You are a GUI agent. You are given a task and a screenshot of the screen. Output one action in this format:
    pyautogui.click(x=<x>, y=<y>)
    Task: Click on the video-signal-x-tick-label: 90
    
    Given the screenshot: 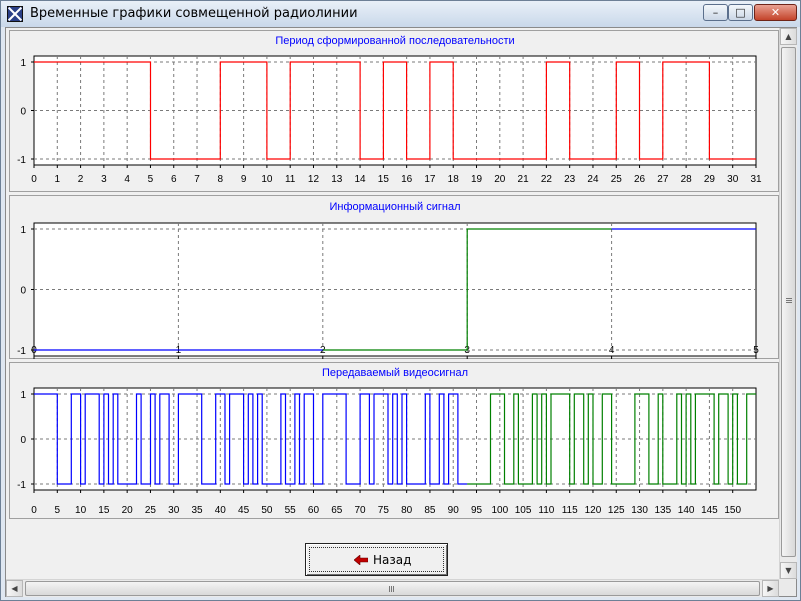 What is the action you would take?
    pyautogui.click(x=454, y=510)
    